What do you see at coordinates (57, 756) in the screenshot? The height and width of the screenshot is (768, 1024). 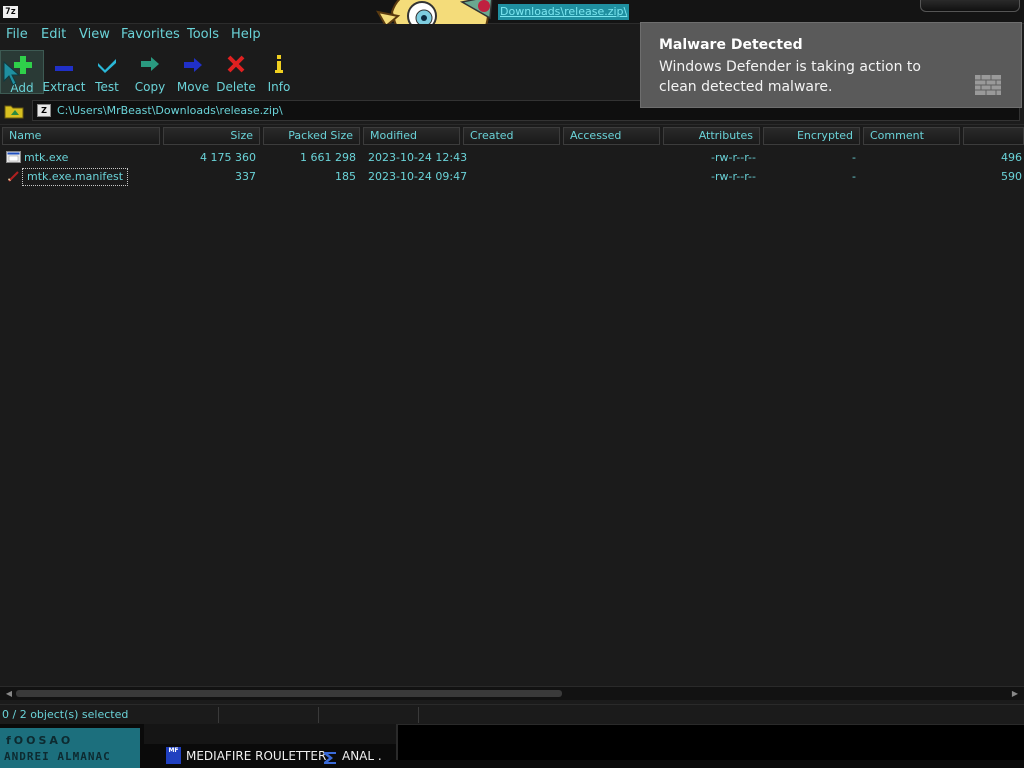 I see `brand-text: ANDREI ALMANAC` at bounding box center [57, 756].